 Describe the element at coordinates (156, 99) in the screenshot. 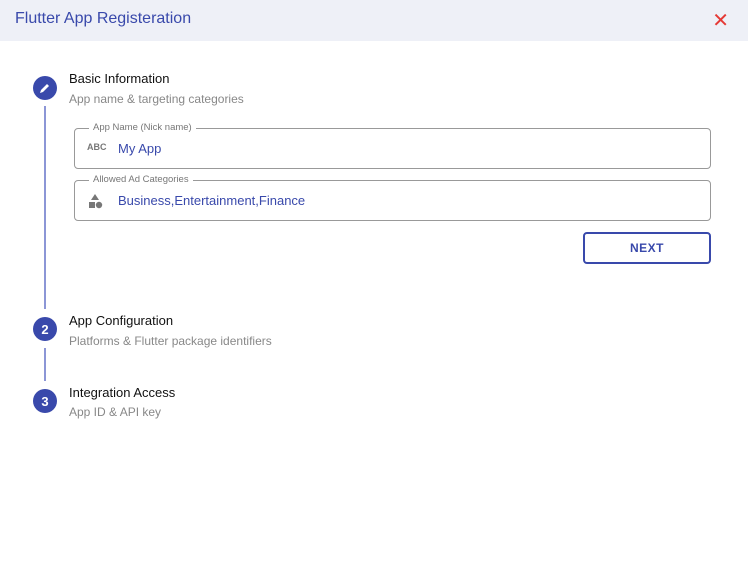

I see `step-1-subtitle: App name & targeting categories` at that location.